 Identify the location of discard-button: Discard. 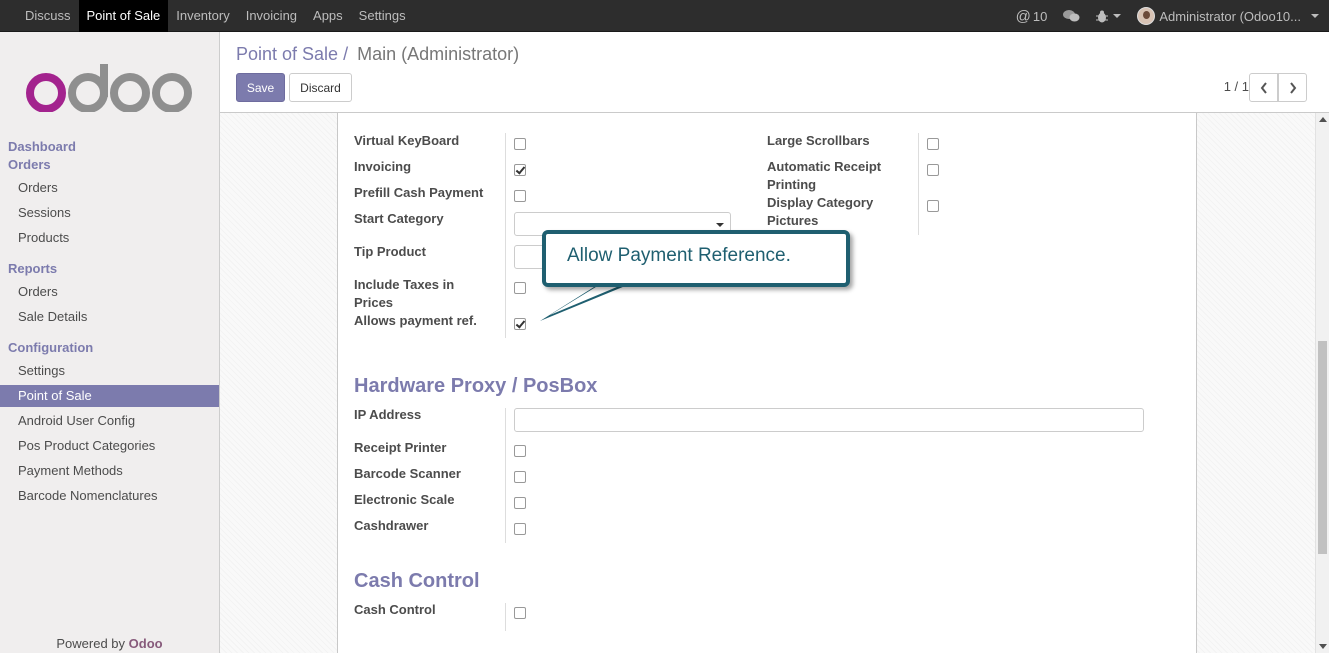
(320, 87).